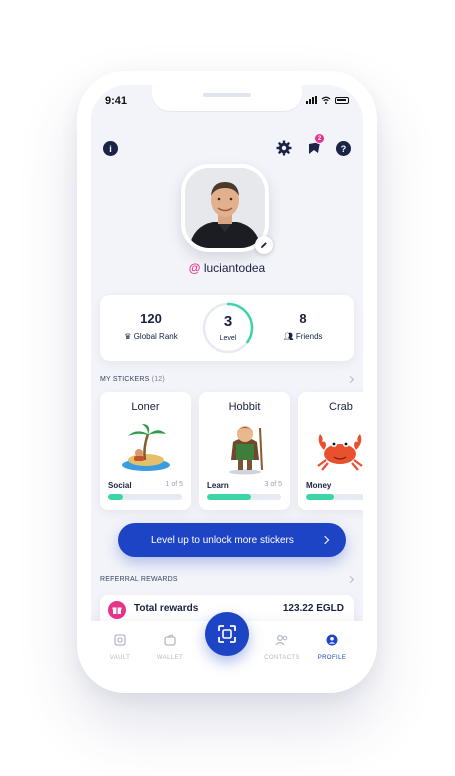 The height and width of the screenshot is (776, 455). What do you see at coordinates (128, 336) in the screenshot?
I see `crown-icon: ♛` at bounding box center [128, 336].